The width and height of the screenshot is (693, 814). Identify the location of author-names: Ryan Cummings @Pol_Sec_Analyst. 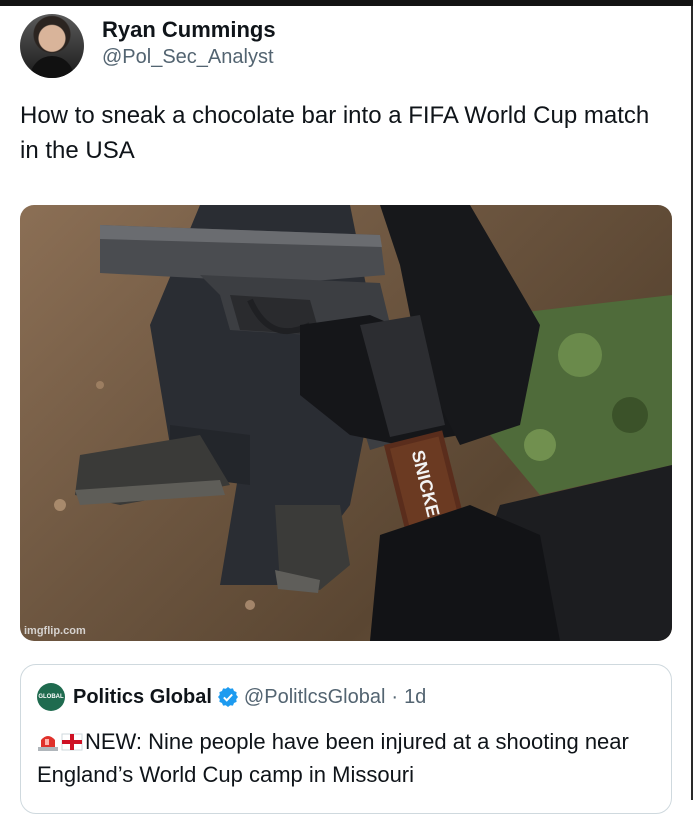
(189, 43).